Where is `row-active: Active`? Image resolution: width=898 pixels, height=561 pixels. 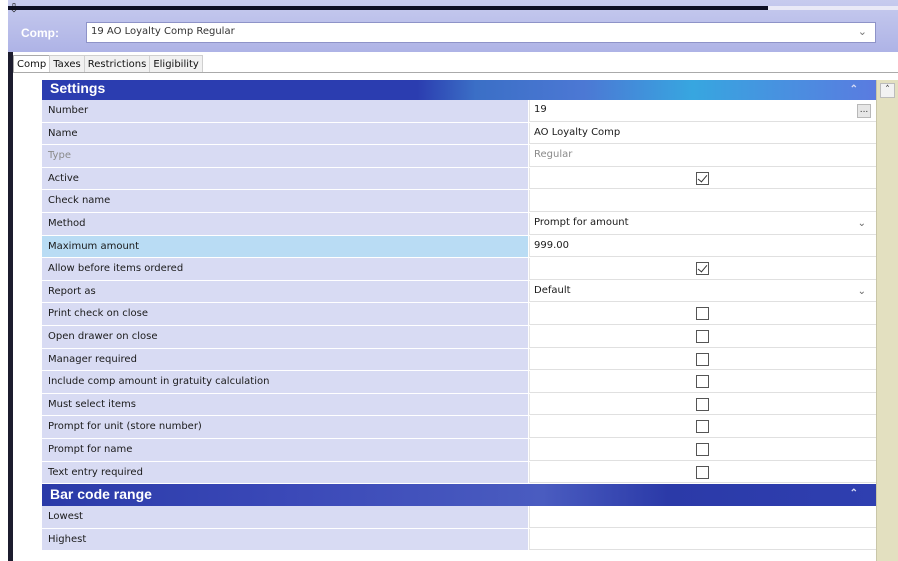 row-active: Active is located at coordinates (459, 179).